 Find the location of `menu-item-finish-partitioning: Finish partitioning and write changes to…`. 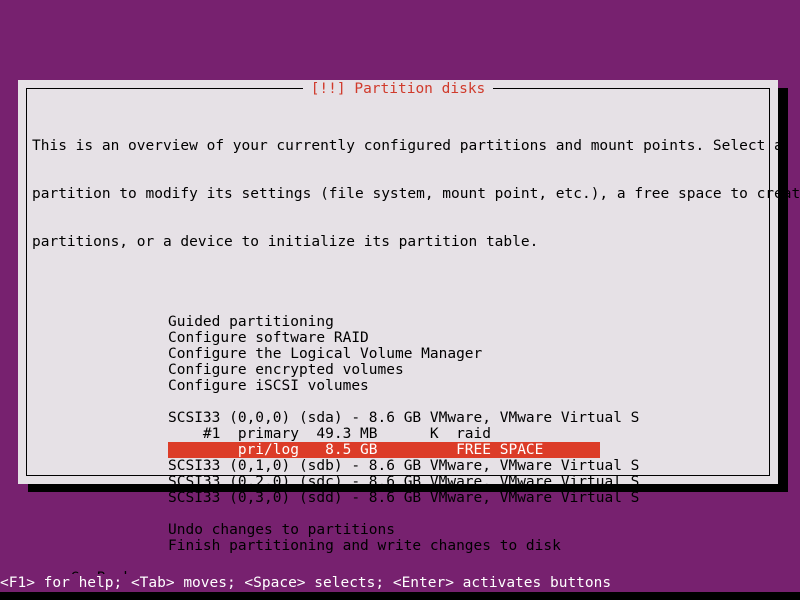

menu-item-finish-partitioning: Finish partitioning and write changes to… is located at coordinates (466, 546).